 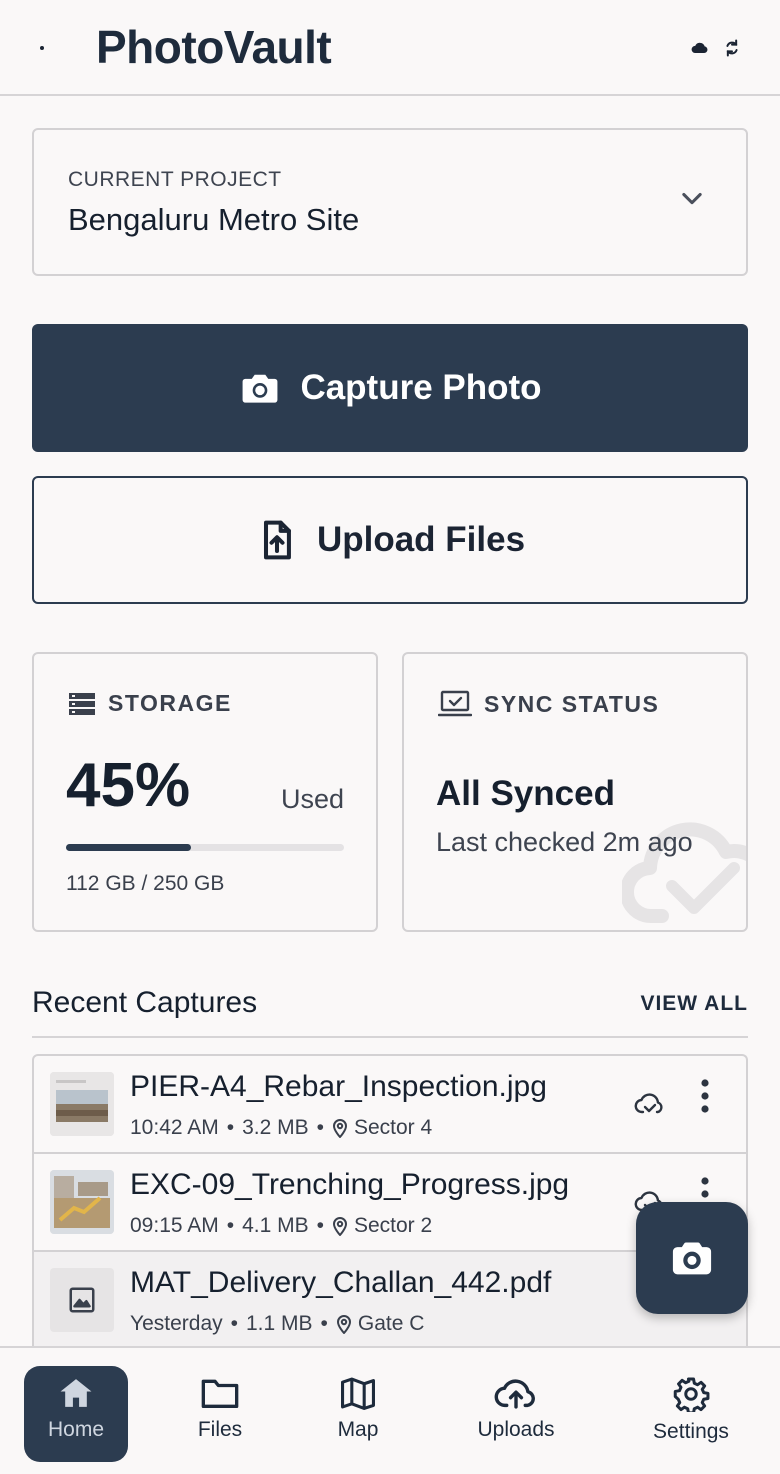 I want to click on image-icon, so click(x=82, y=1300).